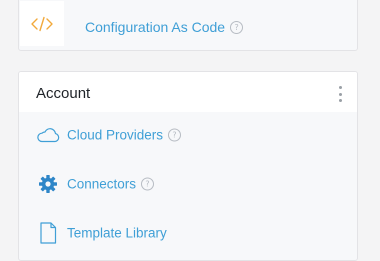 This screenshot has width=380, height=261. Describe the element at coordinates (340, 94) in the screenshot. I see `more-vertical-icon` at that location.